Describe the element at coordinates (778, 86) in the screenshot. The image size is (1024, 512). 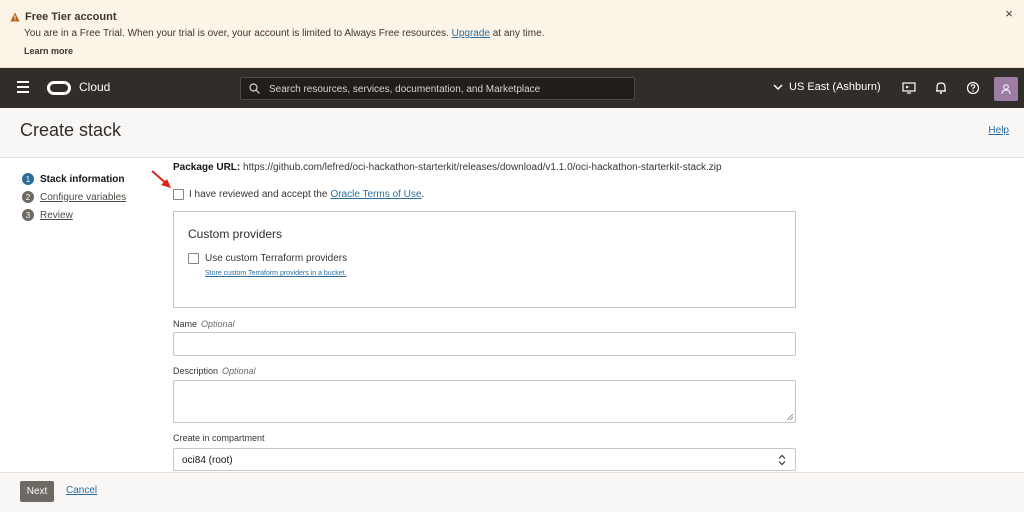
I see `chevron-down-icon` at that location.